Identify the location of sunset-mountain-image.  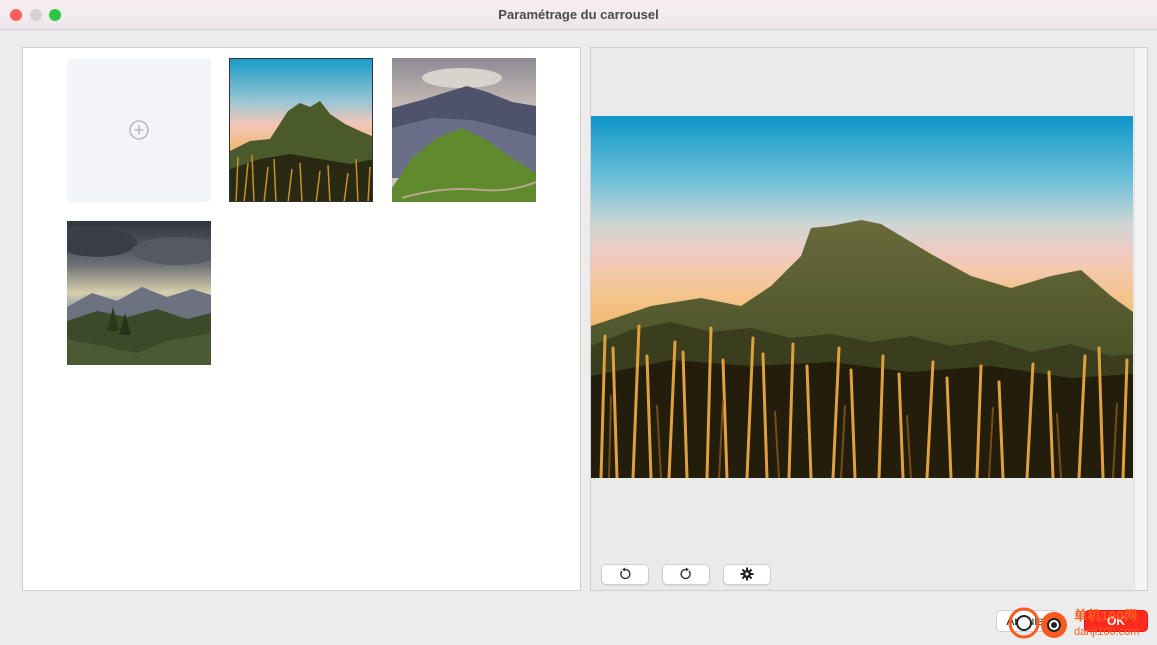
(301, 130).